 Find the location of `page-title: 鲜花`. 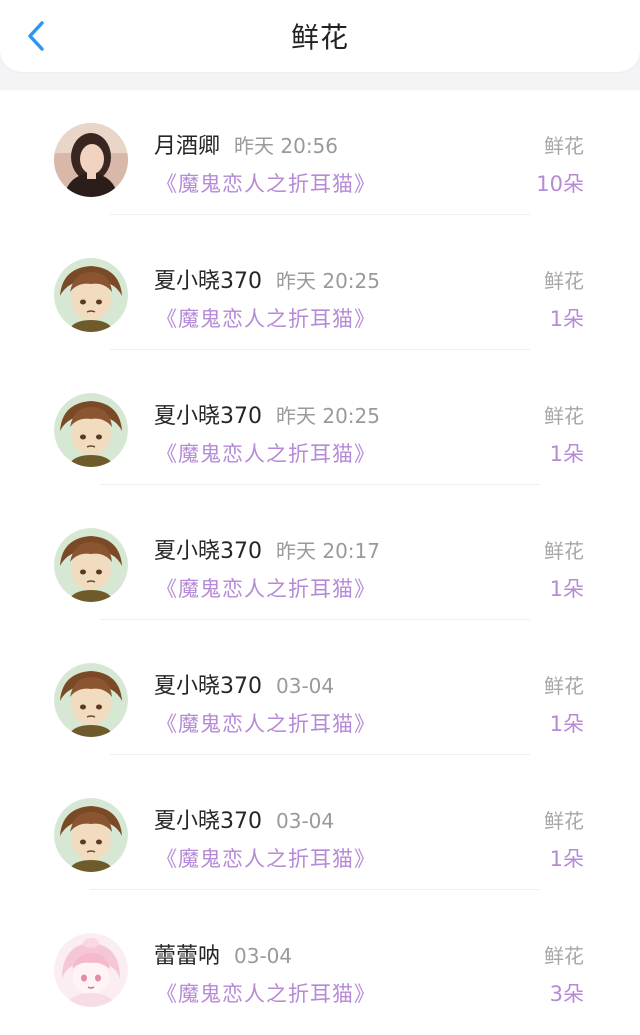

page-title: 鲜花 is located at coordinates (319, 37).